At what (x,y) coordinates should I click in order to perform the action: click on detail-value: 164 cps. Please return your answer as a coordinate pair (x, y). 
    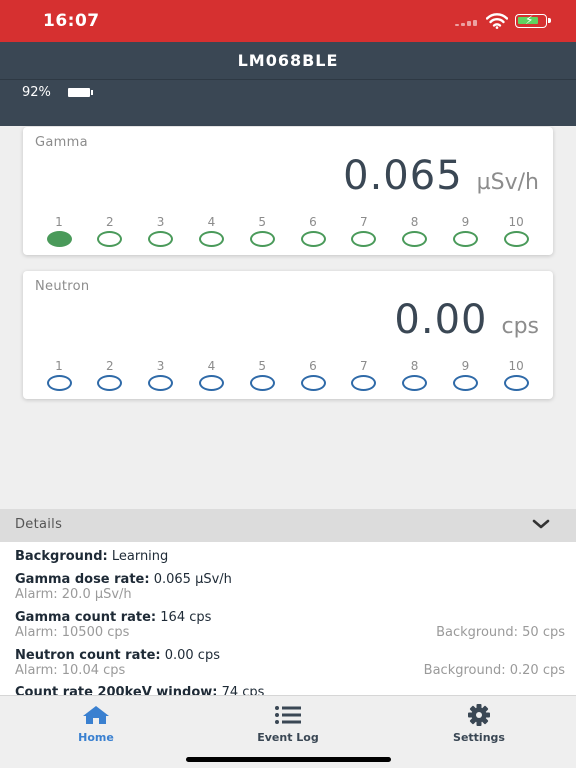
    Looking at the image, I should click on (186, 617).